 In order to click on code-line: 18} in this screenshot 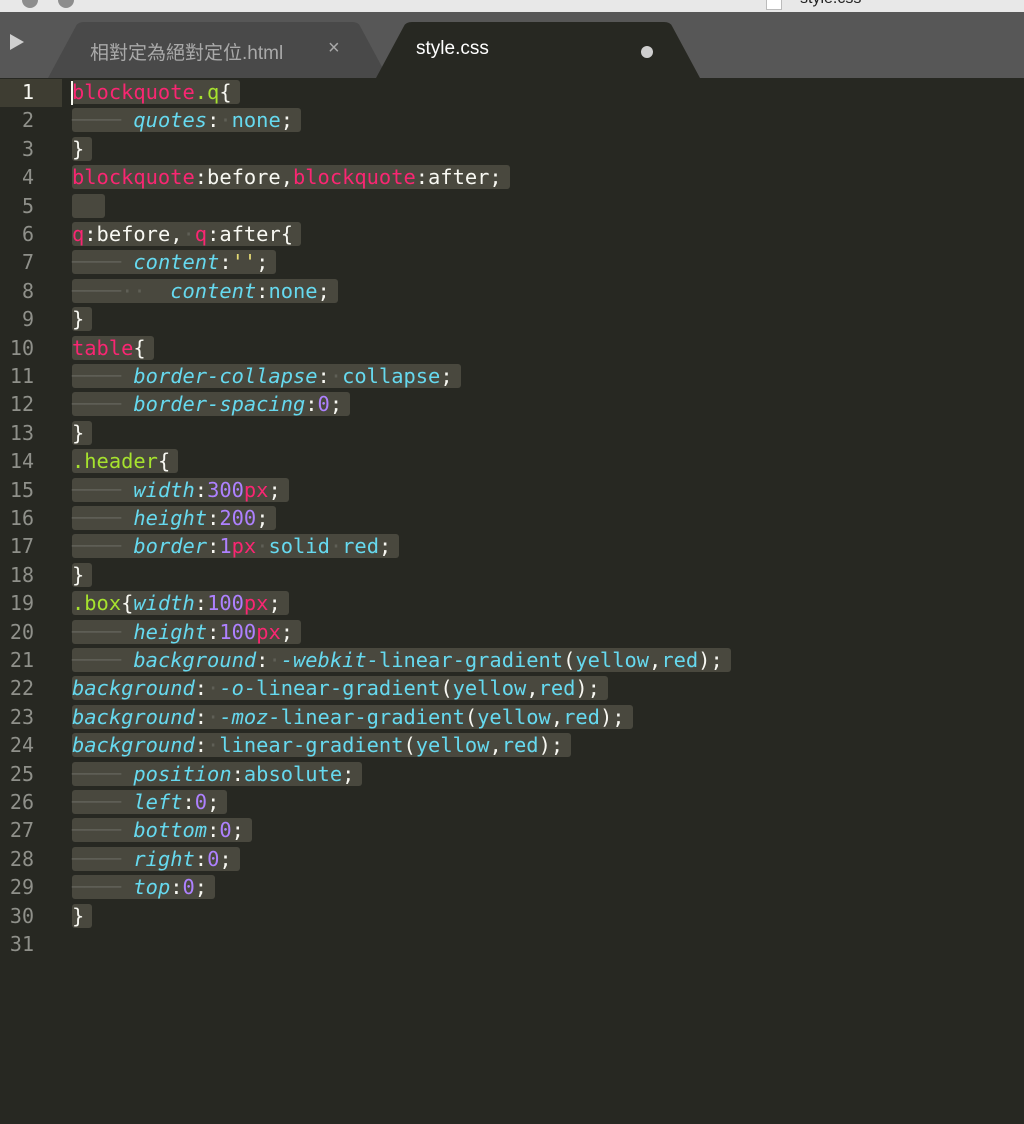, I will do `click(512, 575)`.